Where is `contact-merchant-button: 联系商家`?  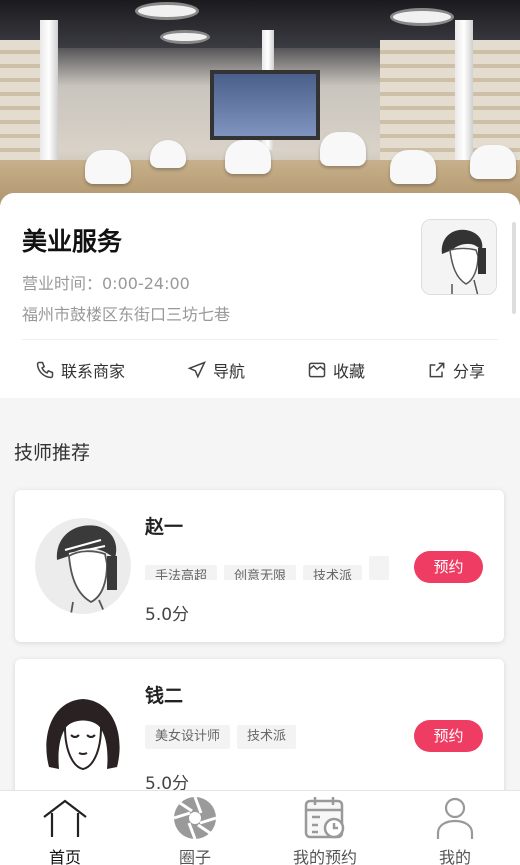
contact-merchant-button: 联系商家 is located at coordinates (80, 370).